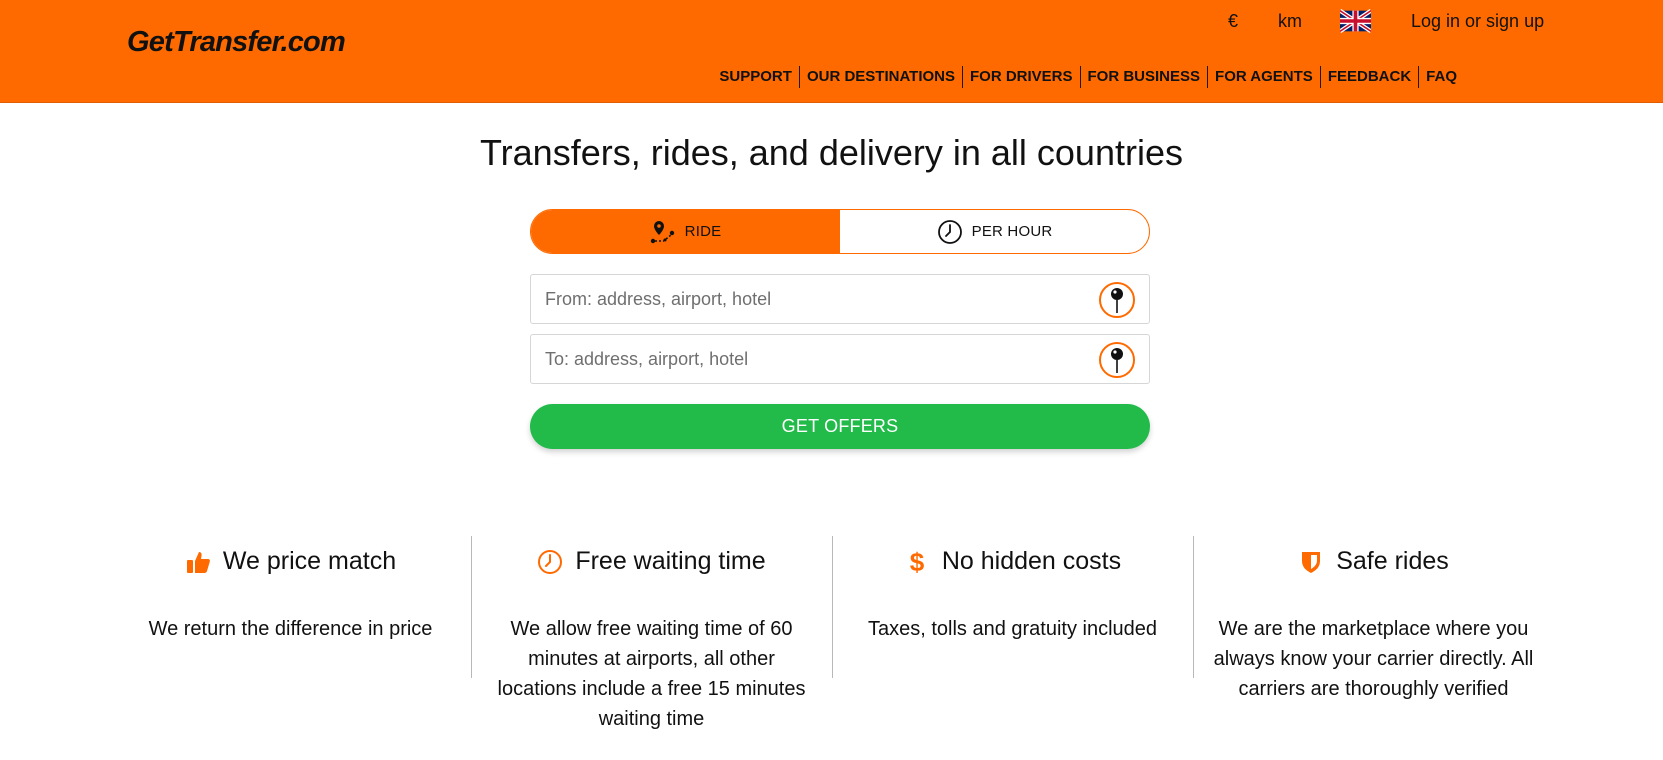 This screenshot has width=1663, height=760. I want to click on uk-flag-icon, so click(1355, 21).